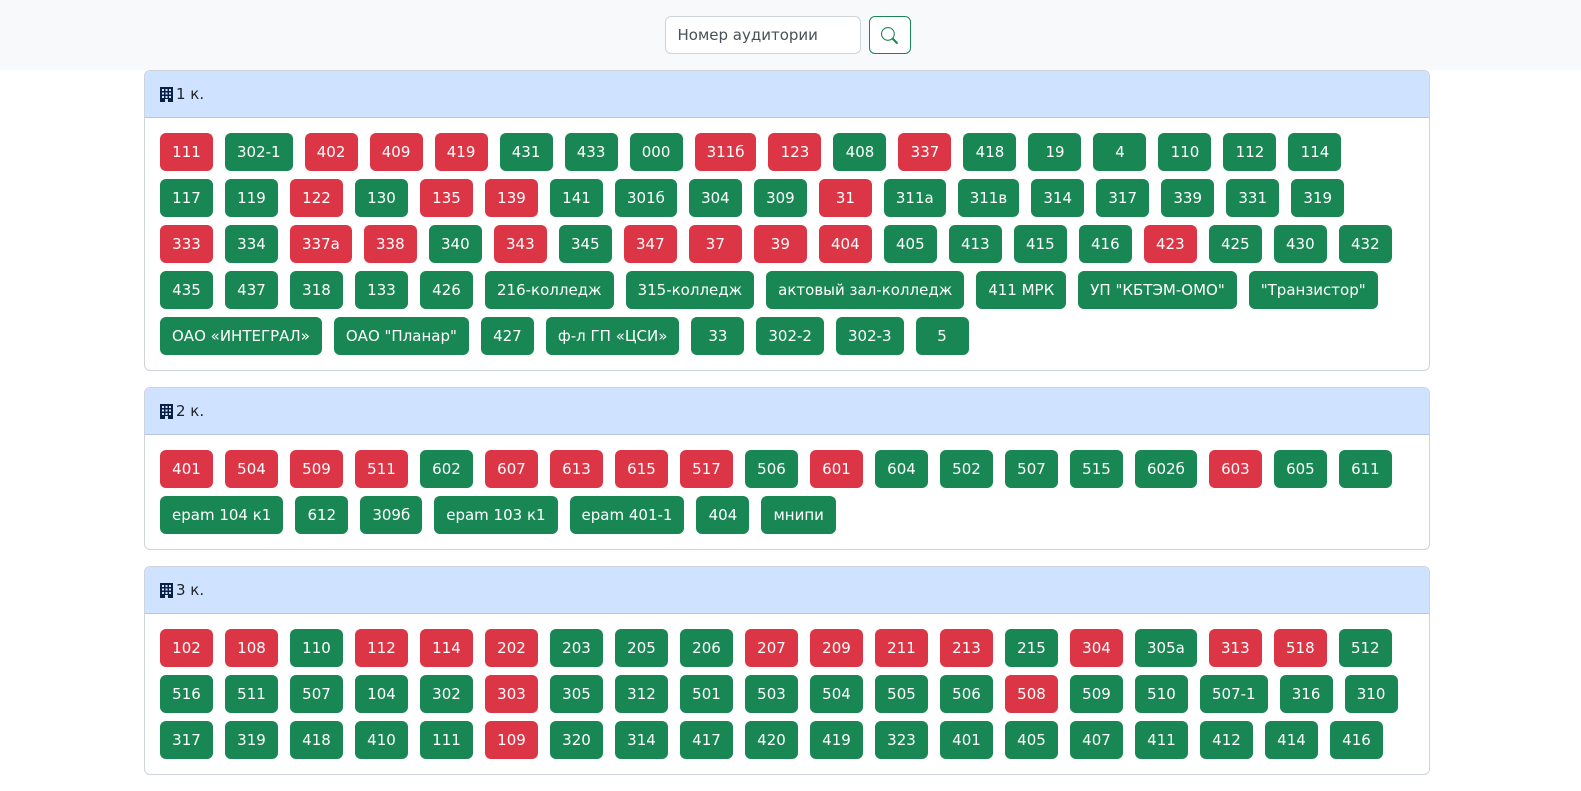 This screenshot has width=1581, height=791. What do you see at coordinates (316, 290) in the screenshot?
I see `room-button: 318` at bounding box center [316, 290].